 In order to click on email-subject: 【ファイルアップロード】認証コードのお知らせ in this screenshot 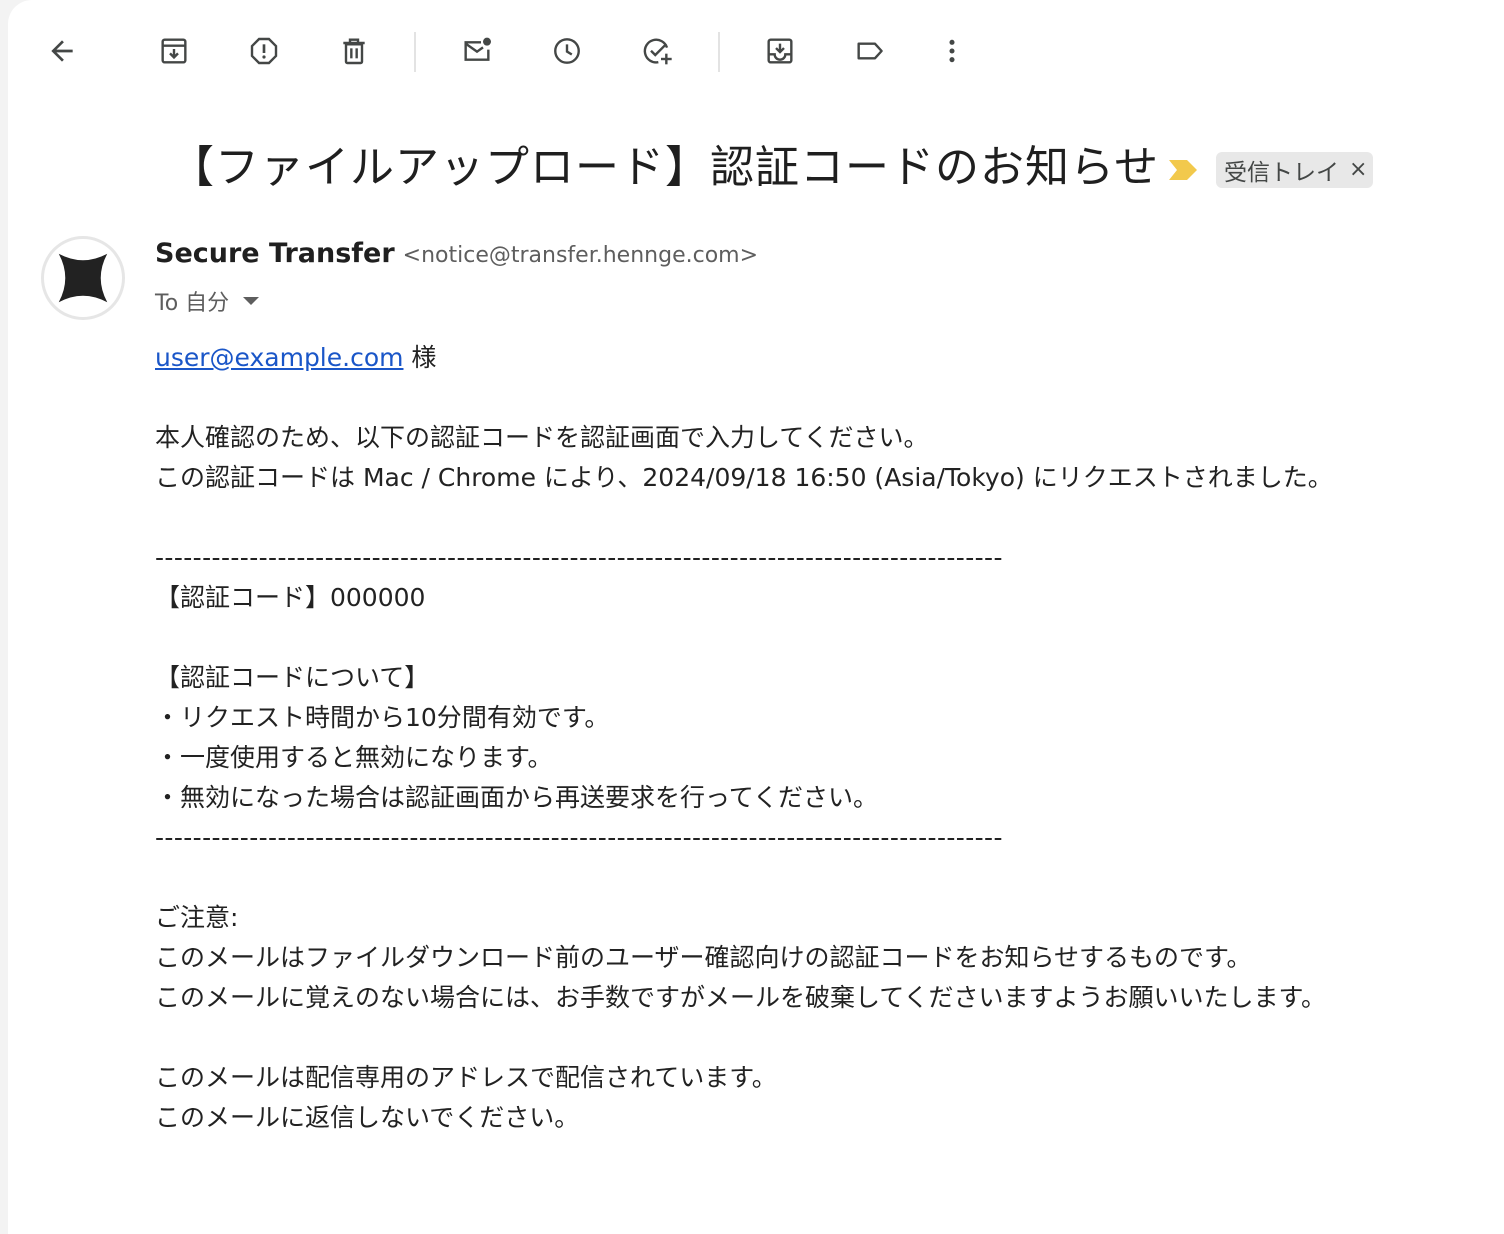, I will do `click(665, 167)`.